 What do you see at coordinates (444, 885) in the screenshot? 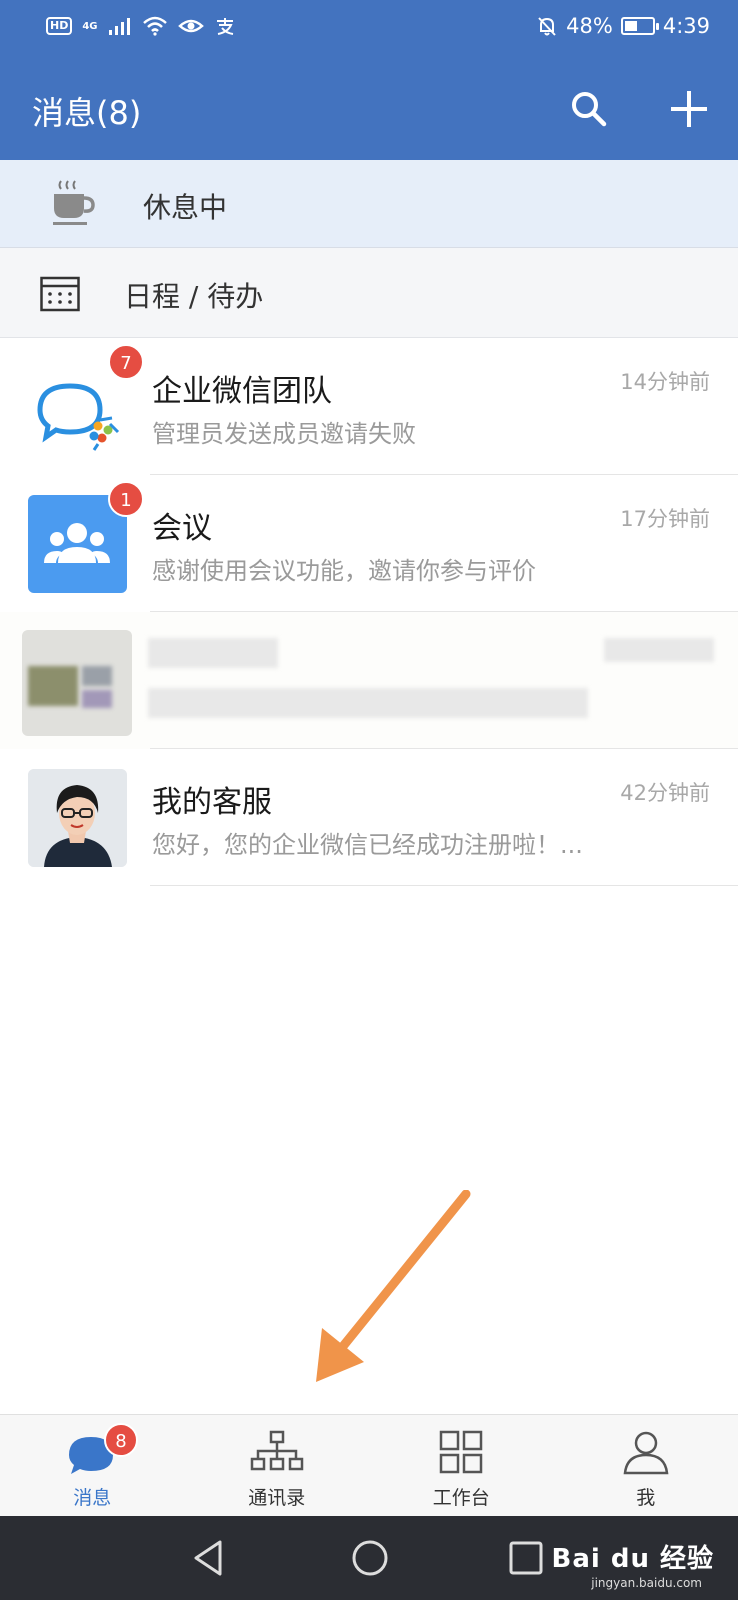
I see `divider` at bounding box center [444, 885].